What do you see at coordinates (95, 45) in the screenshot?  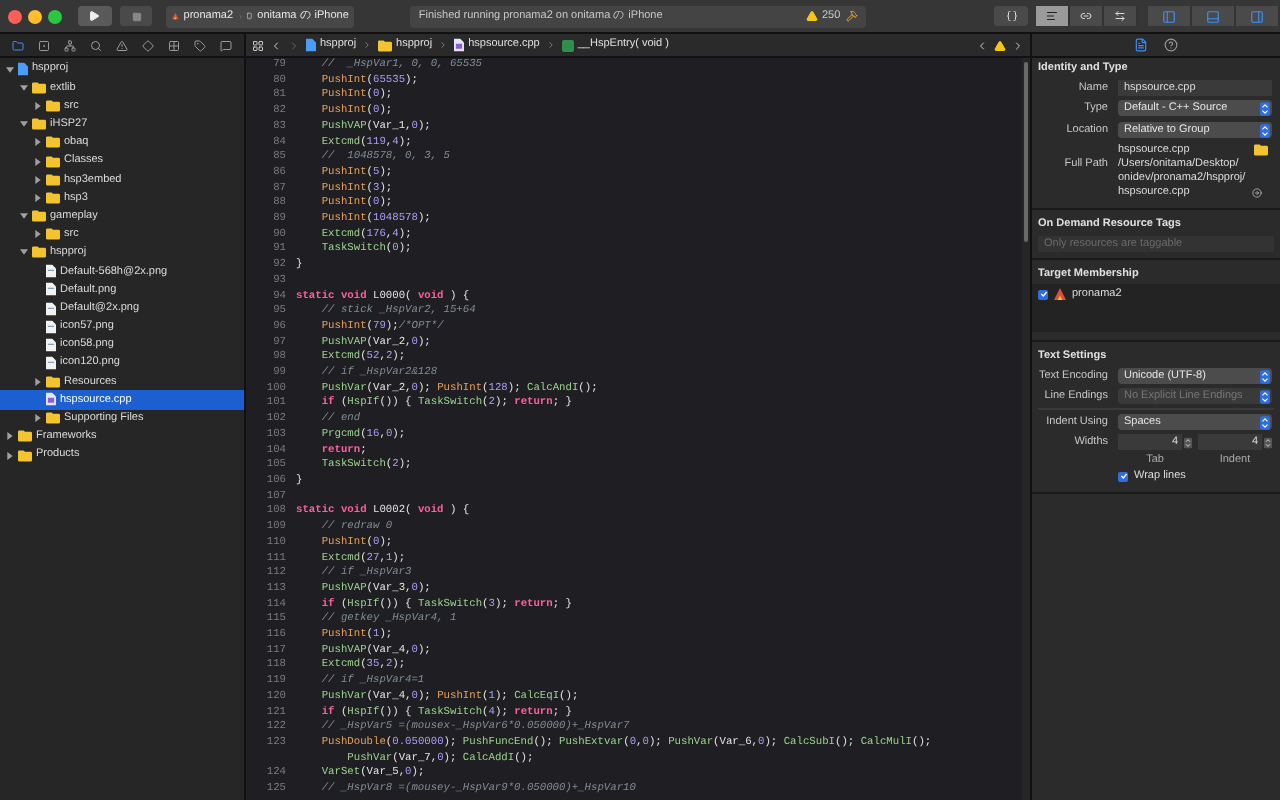 I see `search-icon` at bounding box center [95, 45].